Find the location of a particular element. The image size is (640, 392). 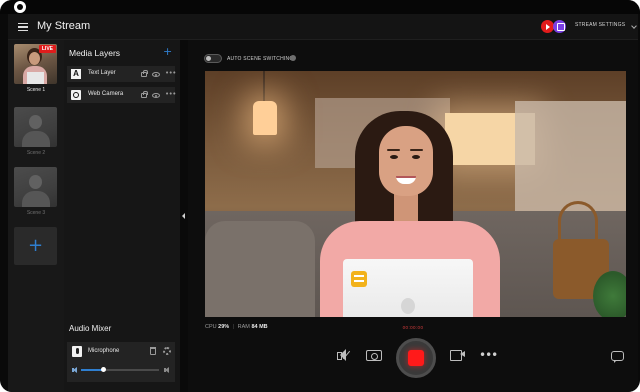

preview-plant is located at coordinates (609, 294).